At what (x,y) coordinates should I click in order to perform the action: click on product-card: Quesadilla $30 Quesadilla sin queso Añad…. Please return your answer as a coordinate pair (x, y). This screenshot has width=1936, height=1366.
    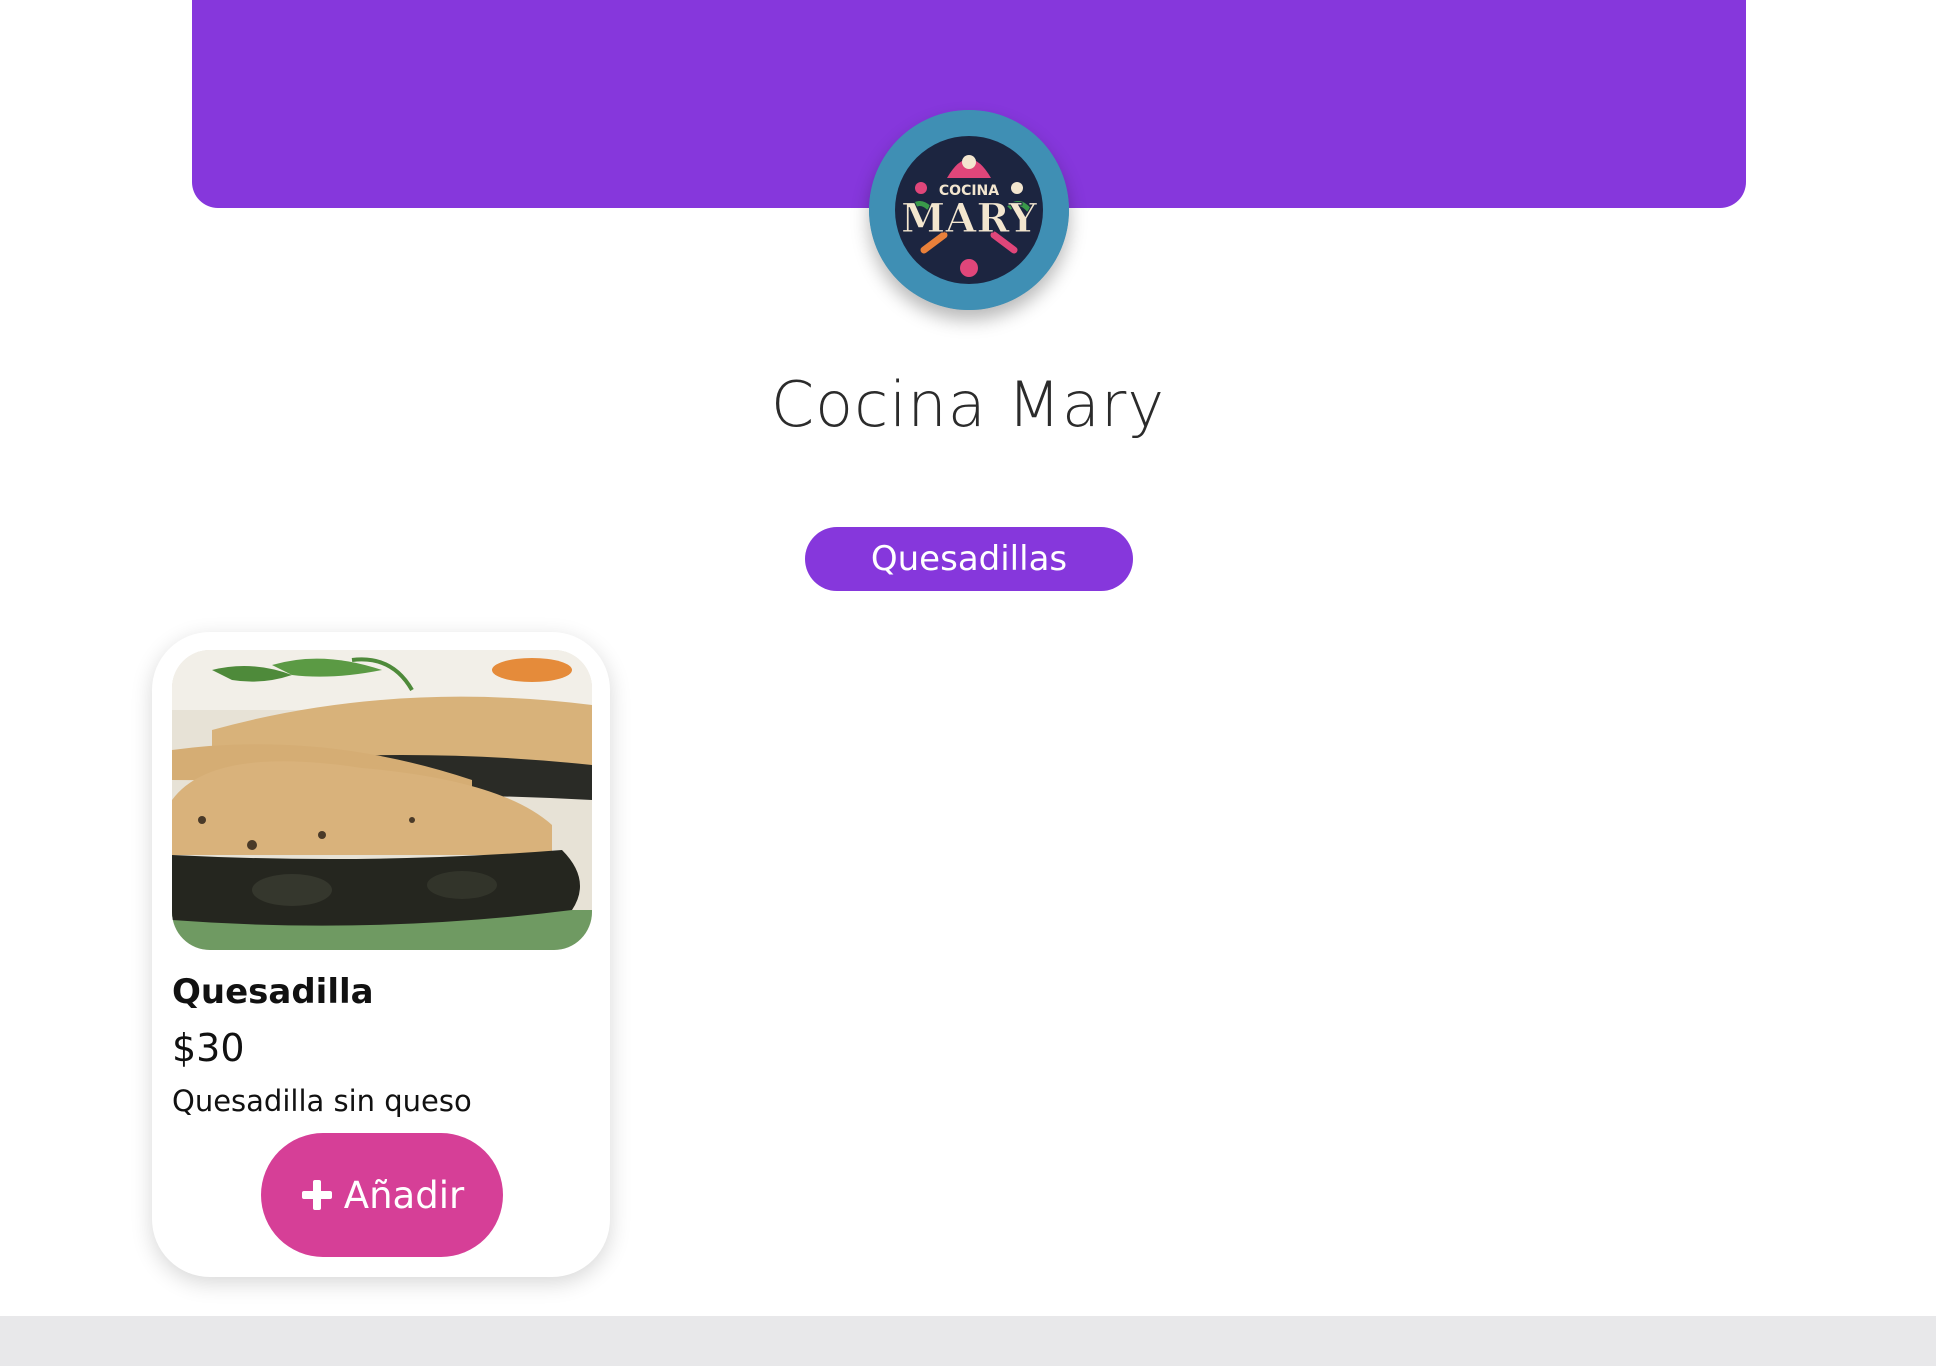
    Looking at the image, I should click on (381, 954).